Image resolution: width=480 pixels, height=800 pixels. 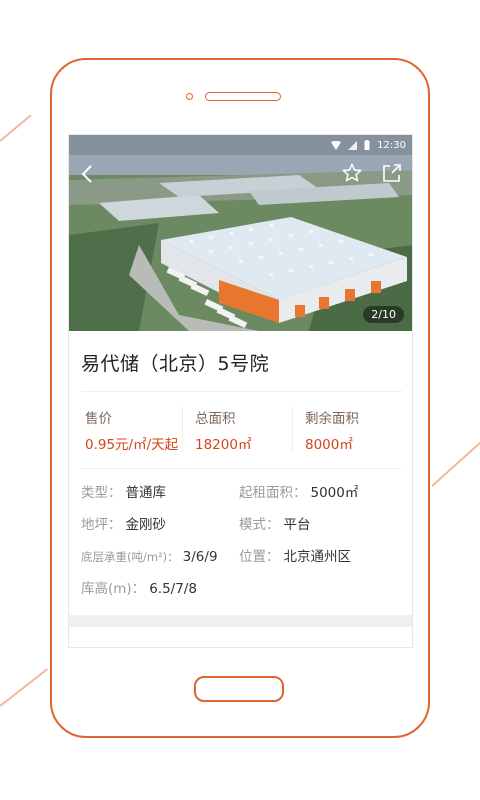 I want to click on attribute-label: 起租面积：, so click(x=273, y=493).